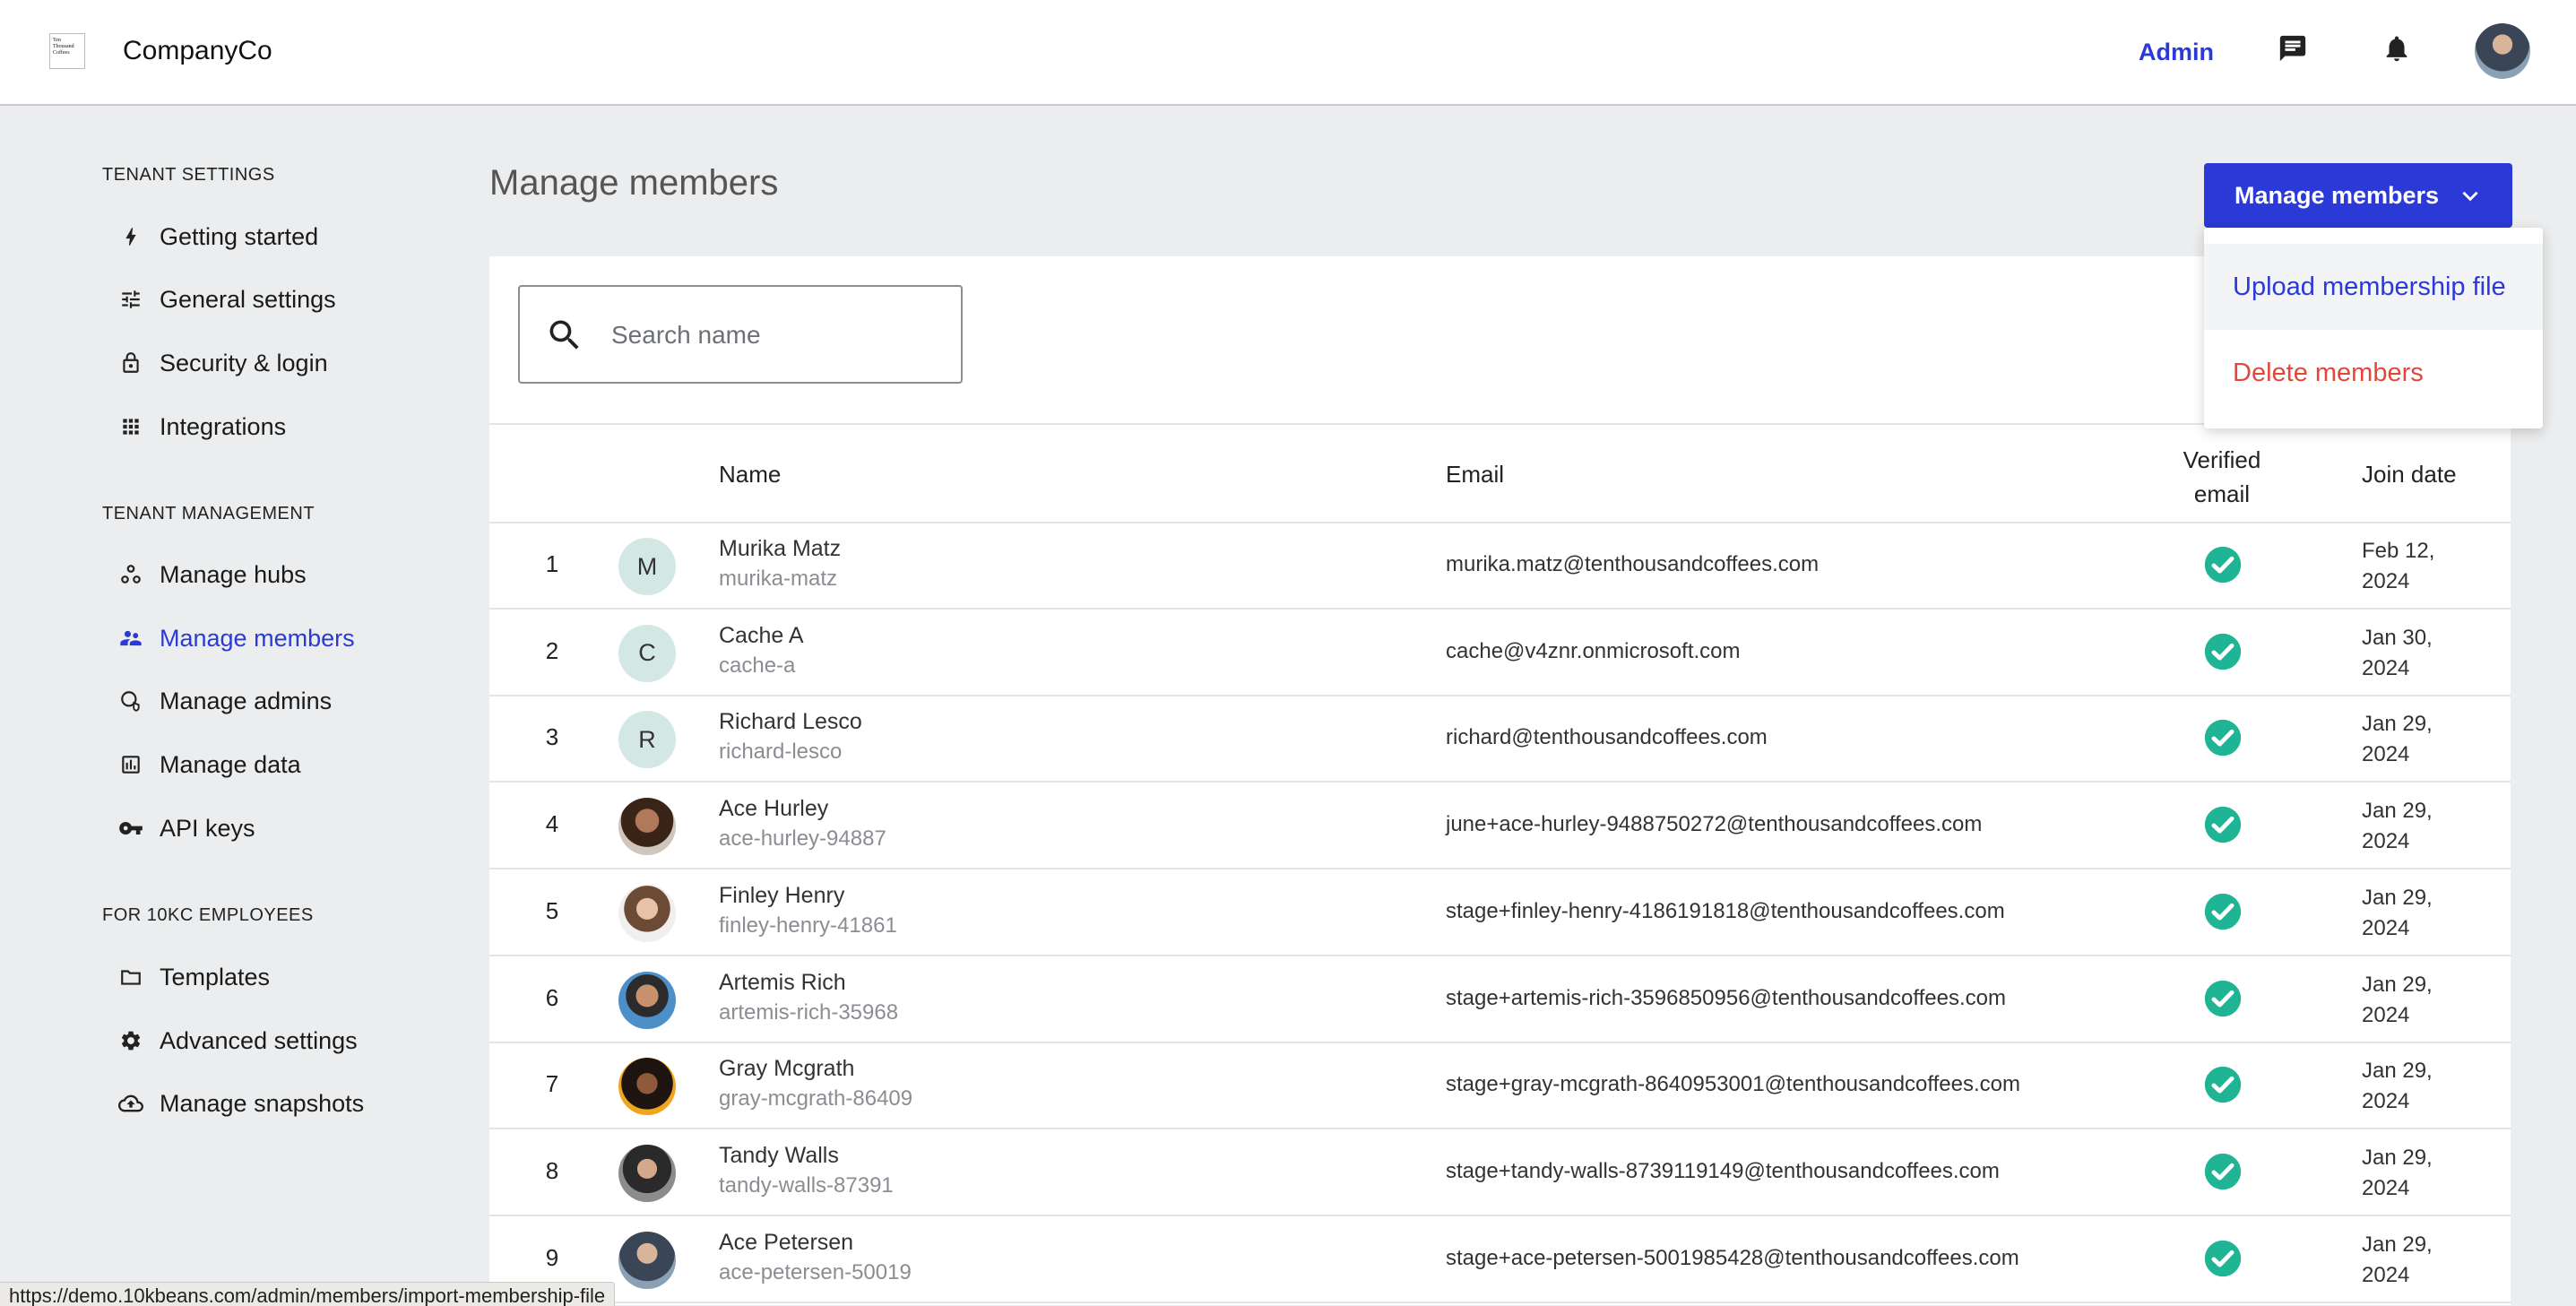  What do you see at coordinates (215, 976) in the screenshot?
I see `sidebar-item-label: Templates` at bounding box center [215, 976].